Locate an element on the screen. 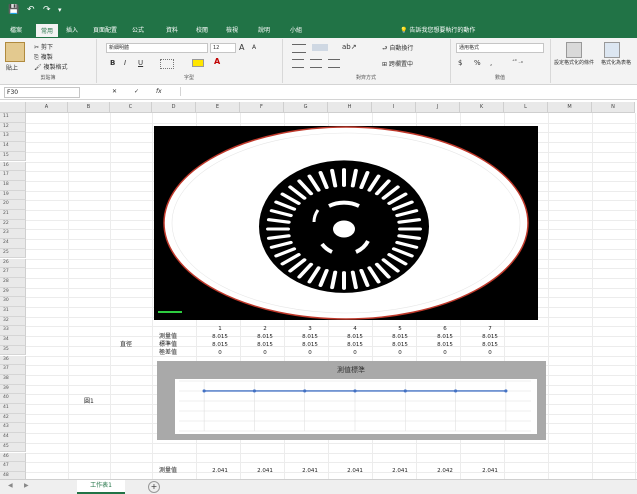  row-header-35: 35 is located at coordinates (13, 350).